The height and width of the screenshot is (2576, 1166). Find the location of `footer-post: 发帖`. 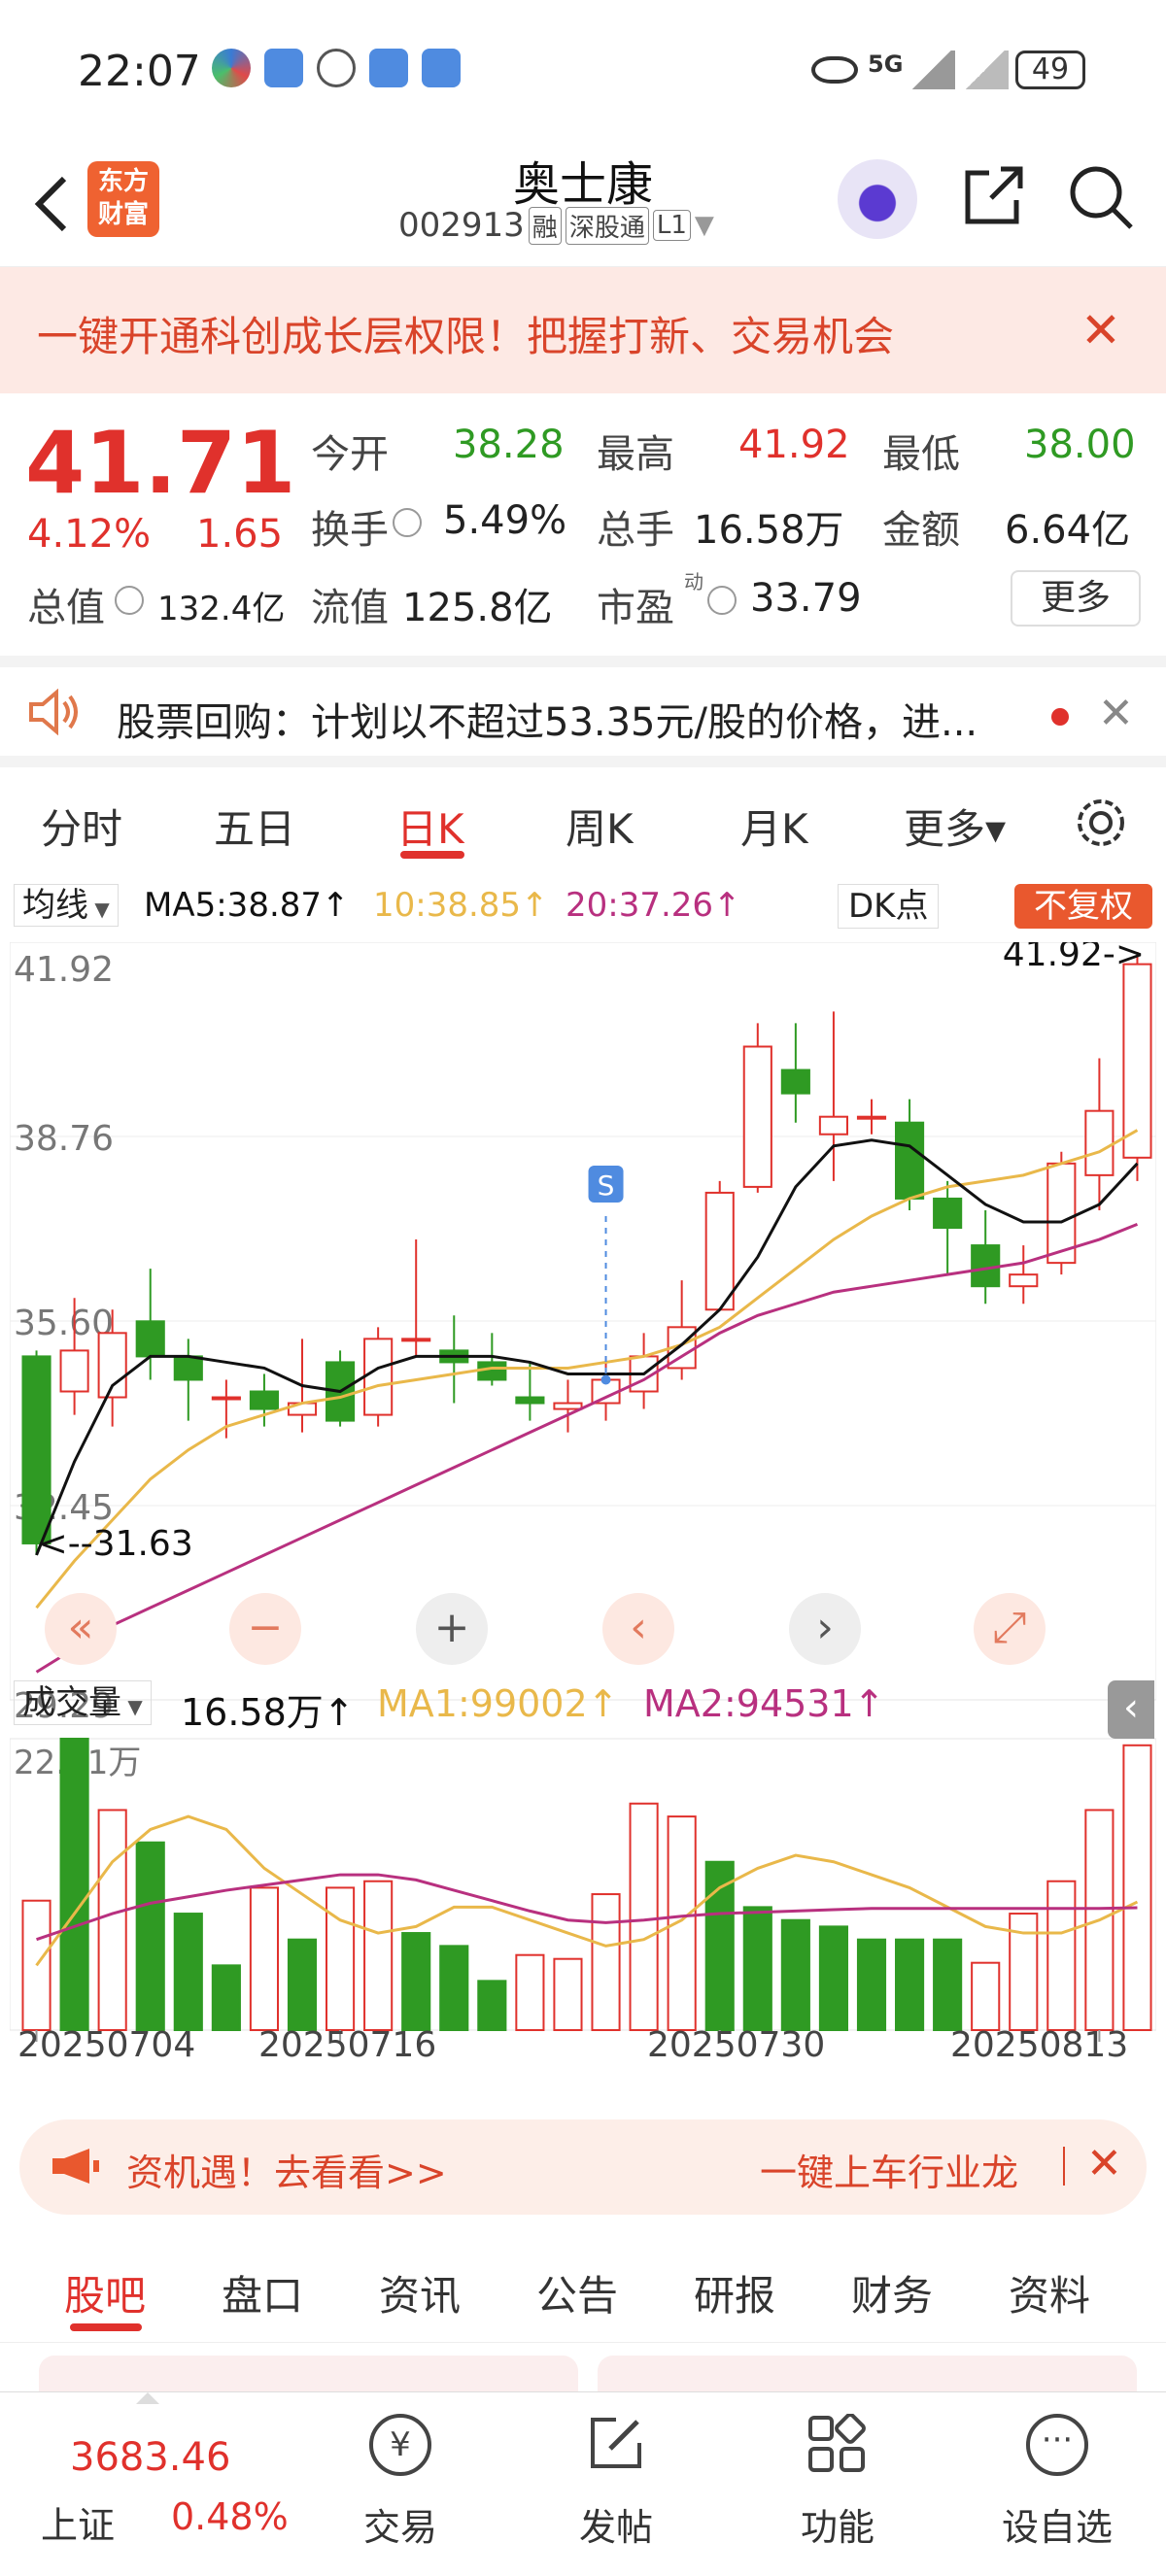

footer-post: 发帖 is located at coordinates (616, 2524).